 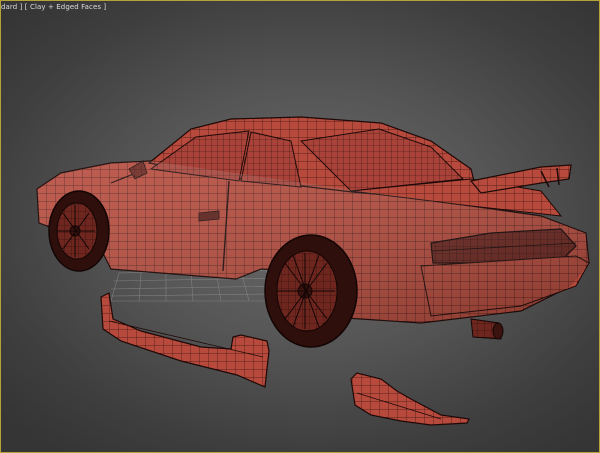 What do you see at coordinates (185, 340) in the screenshot?
I see `side-skirt` at bounding box center [185, 340].